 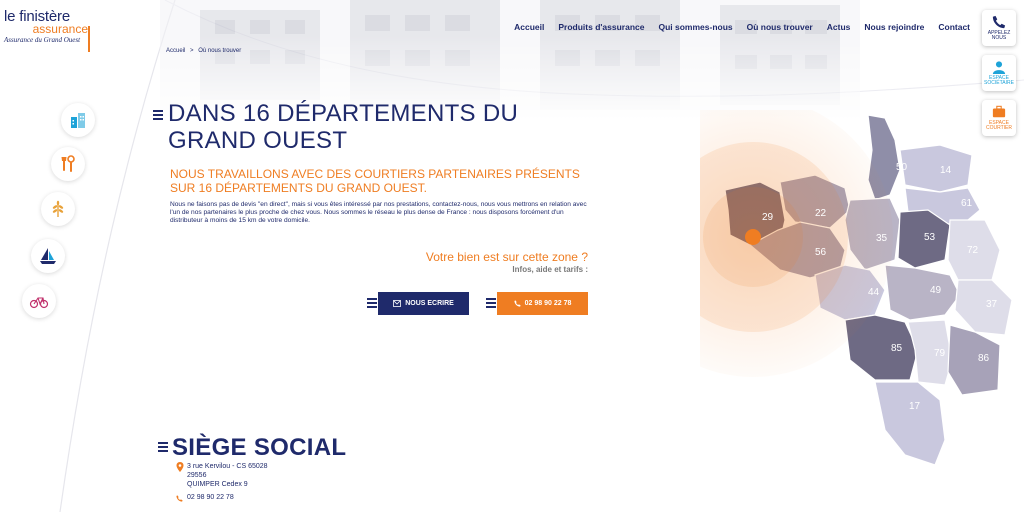 I want to click on user-icon, so click(x=999, y=67).